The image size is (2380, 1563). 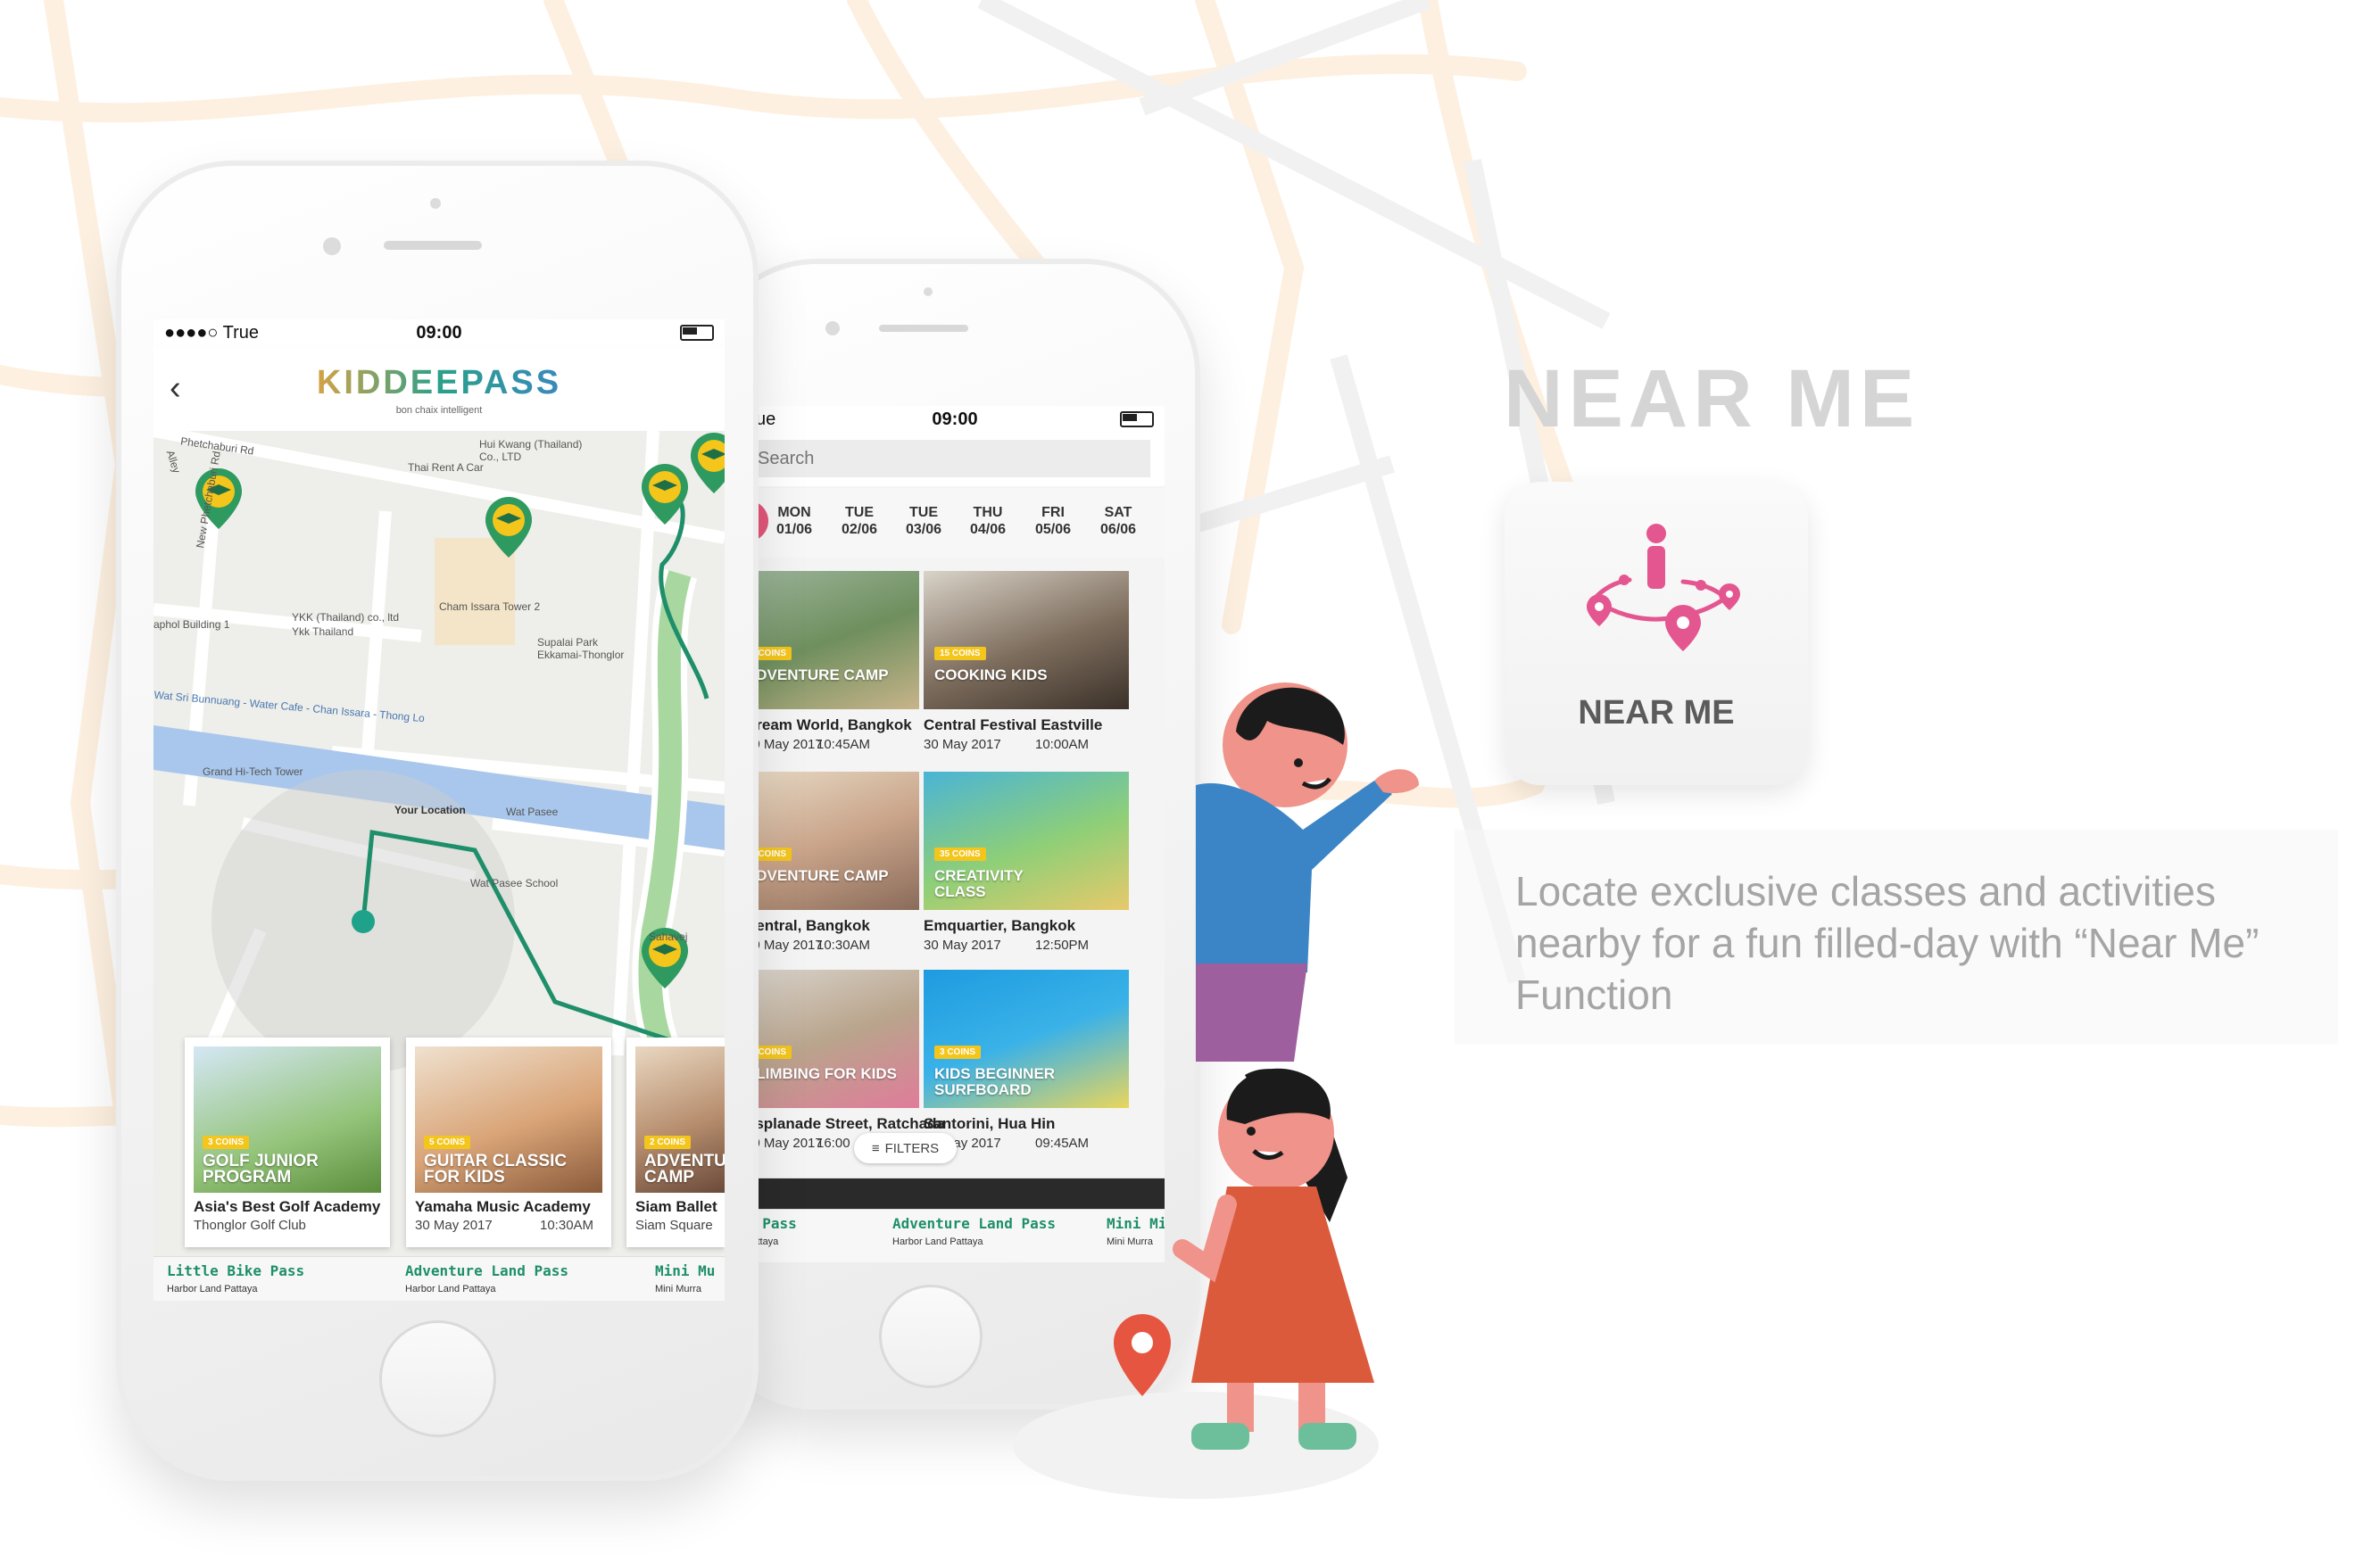 What do you see at coordinates (794, 512) in the screenshot?
I see `day-name: MON` at bounding box center [794, 512].